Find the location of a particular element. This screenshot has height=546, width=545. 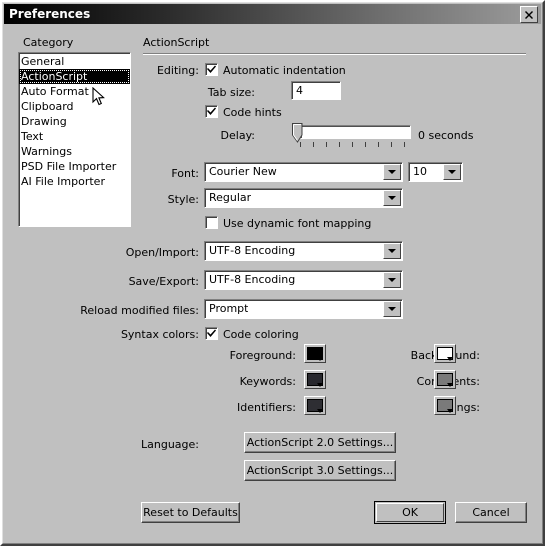

open-import-select: UTF-8 Encoding is located at coordinates (303, 251).